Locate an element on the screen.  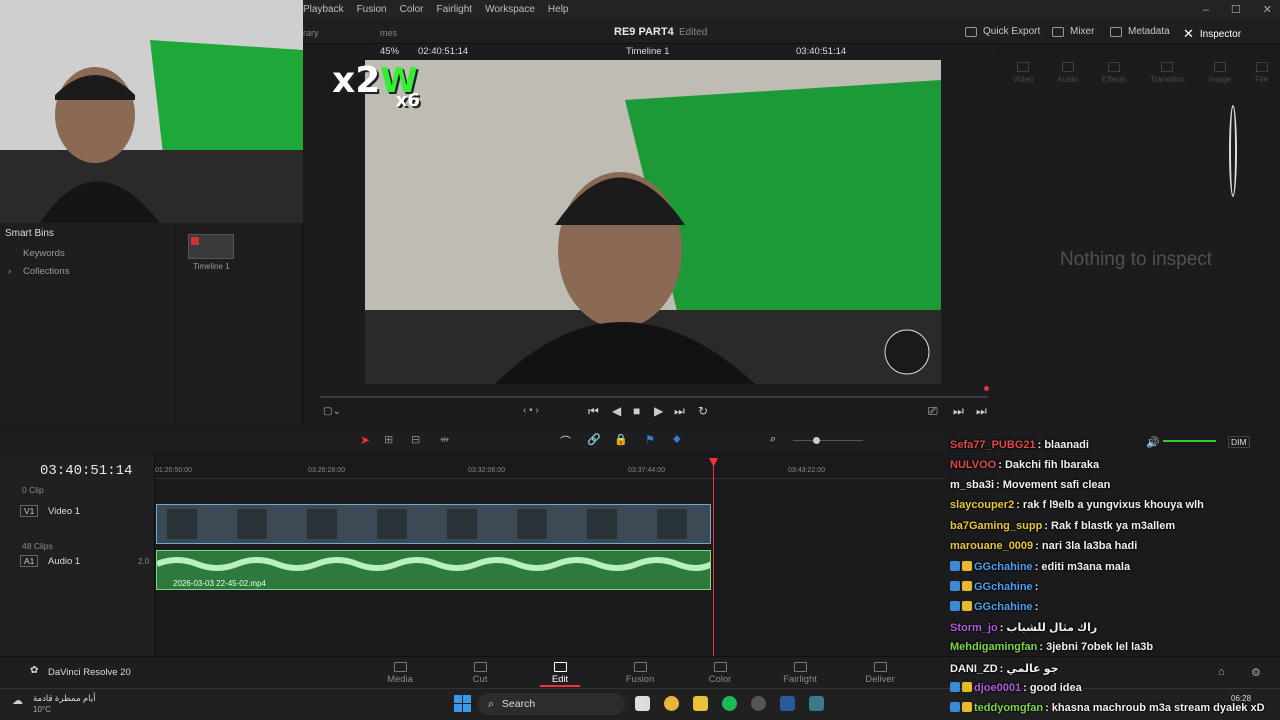
next-edit-icon: ⏭ is located at coordinates (958, 411).